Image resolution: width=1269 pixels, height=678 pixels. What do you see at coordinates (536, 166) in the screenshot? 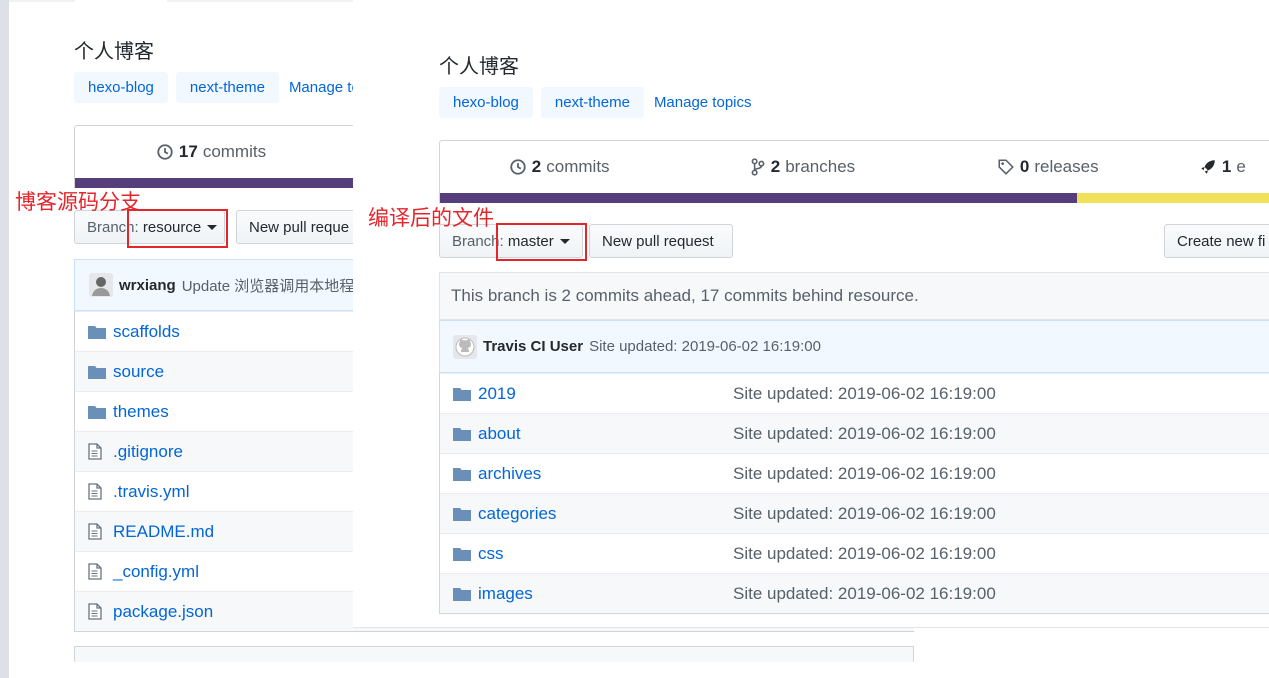
I see `commits-count: 2` at bounding box center [536, 166].